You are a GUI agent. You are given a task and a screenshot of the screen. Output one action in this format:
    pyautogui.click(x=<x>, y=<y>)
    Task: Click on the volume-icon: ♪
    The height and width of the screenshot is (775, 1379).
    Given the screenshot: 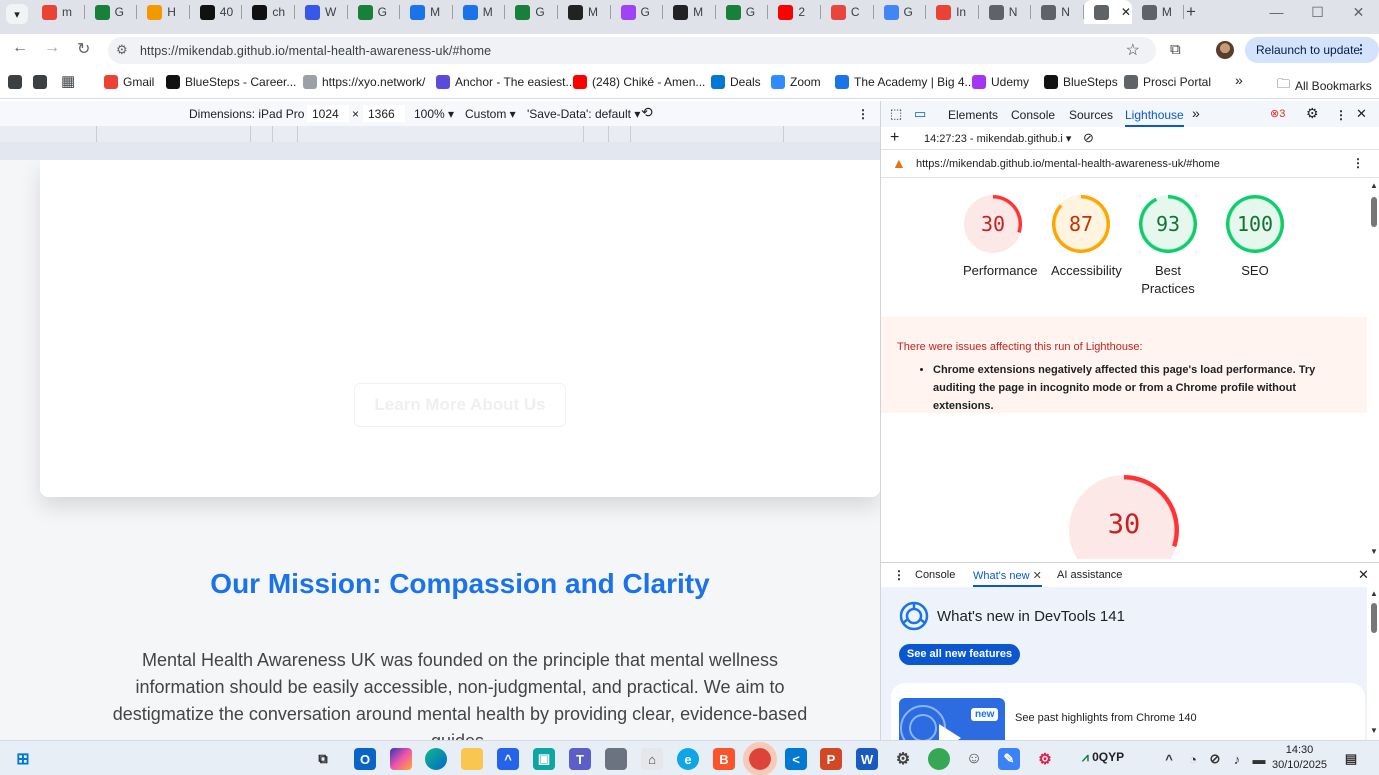 What is the action you would take?
    pyautogui.click(x=1237, y=759)
    